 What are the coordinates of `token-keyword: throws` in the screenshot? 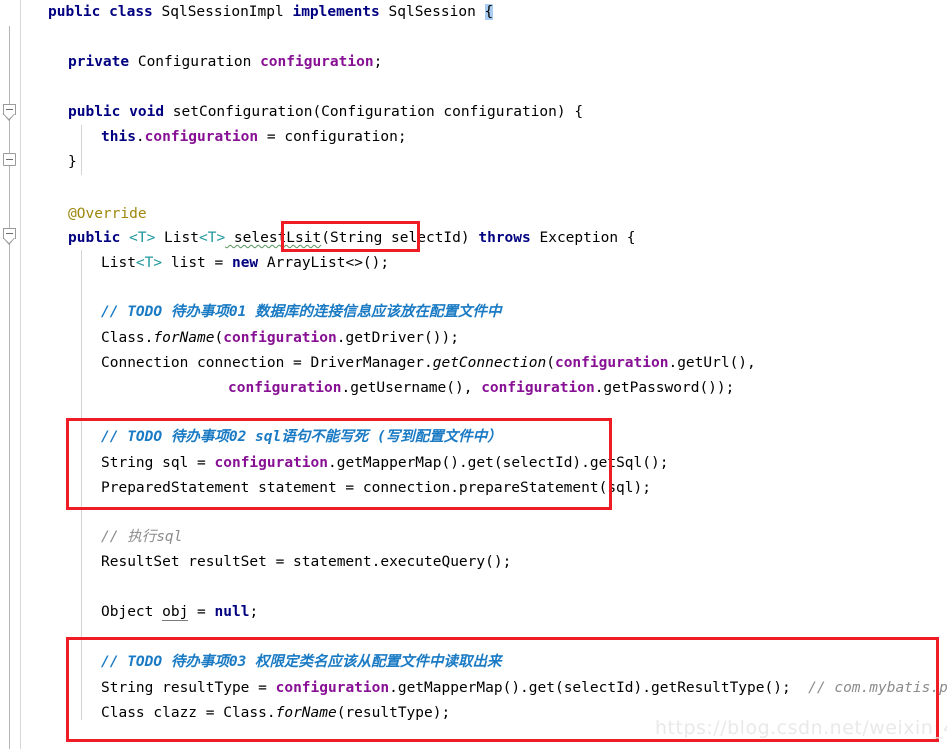 It's located at (504, 238).